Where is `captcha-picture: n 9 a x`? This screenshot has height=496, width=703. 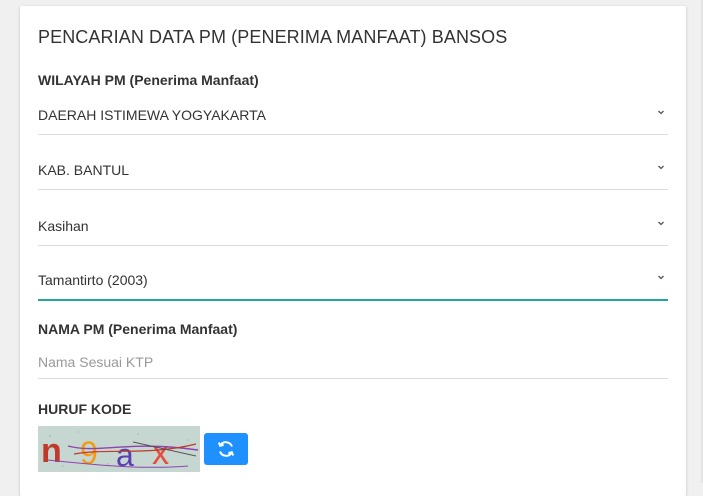
captcha-picture: n 9 a x is located at coordinates (119, 449).